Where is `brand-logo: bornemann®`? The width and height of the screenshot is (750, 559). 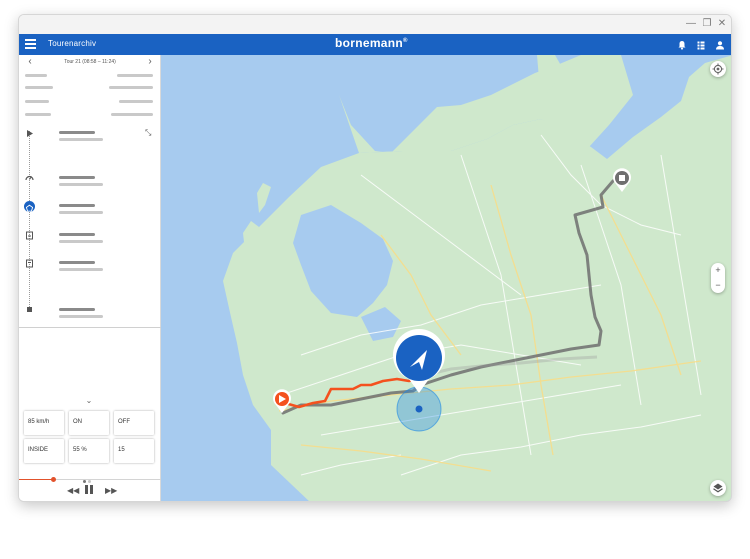 brand-logo: bornemann® is located at coordinates (371, 43).